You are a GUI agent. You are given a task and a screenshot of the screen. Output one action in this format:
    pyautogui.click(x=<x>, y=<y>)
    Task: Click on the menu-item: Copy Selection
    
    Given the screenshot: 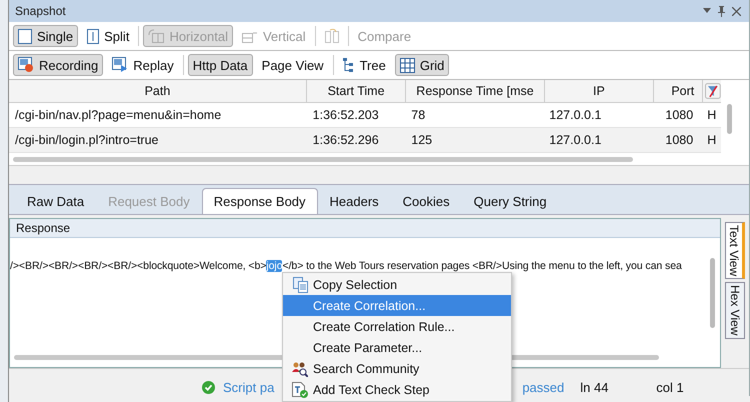 What is the action you would take?
    pyautogui.click(x=397, y=284)
    